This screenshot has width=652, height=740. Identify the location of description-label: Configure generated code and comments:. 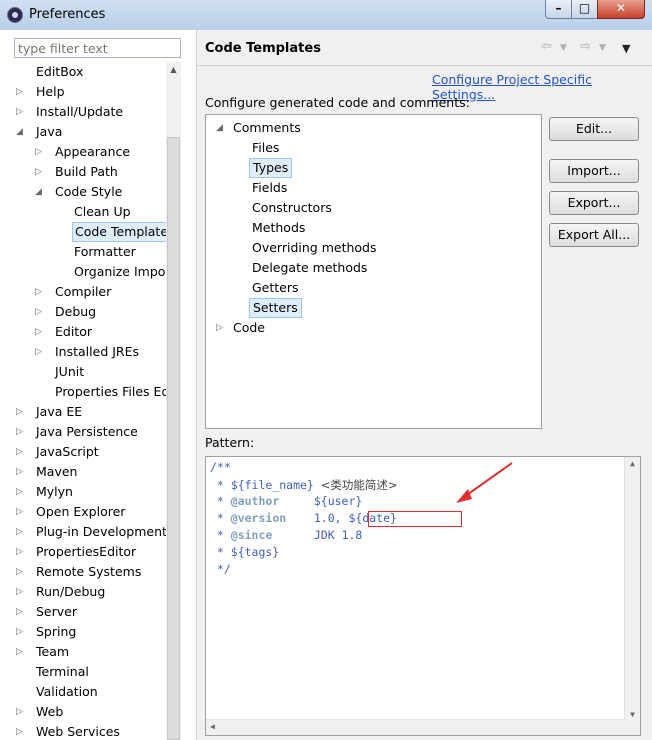
(337, 102).